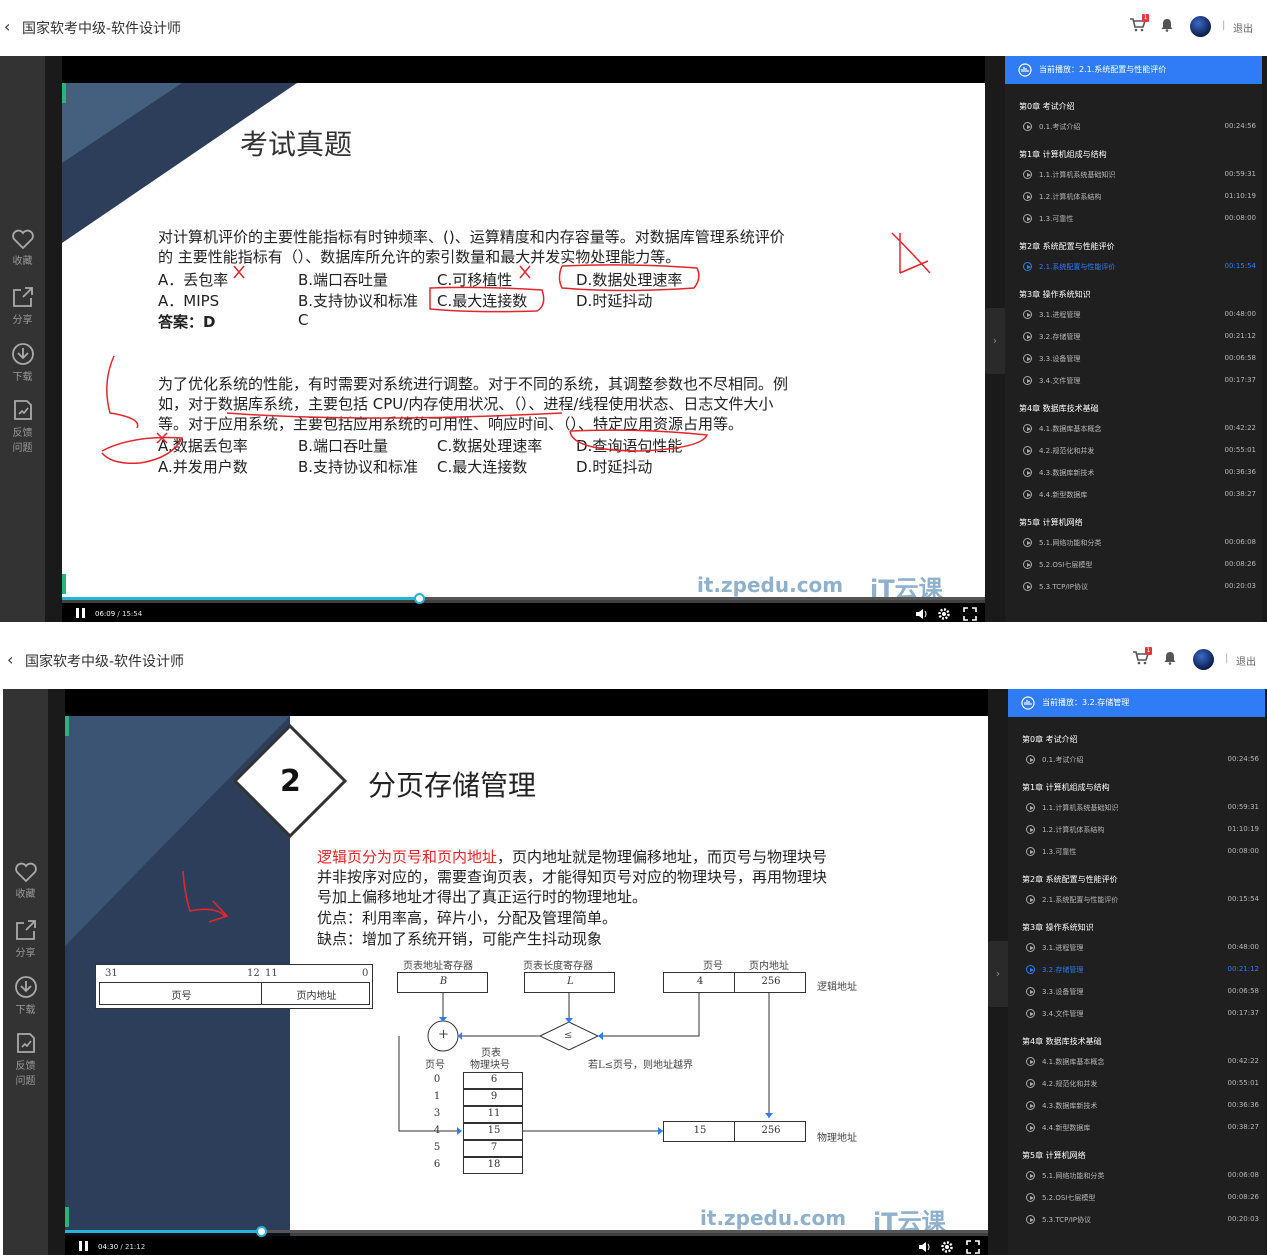 Image resolution: width=1267 pixels, height=1255 pixels. I want to click on lesson-name: 5.3.TCP/IP协议, so click(1066, 1220).